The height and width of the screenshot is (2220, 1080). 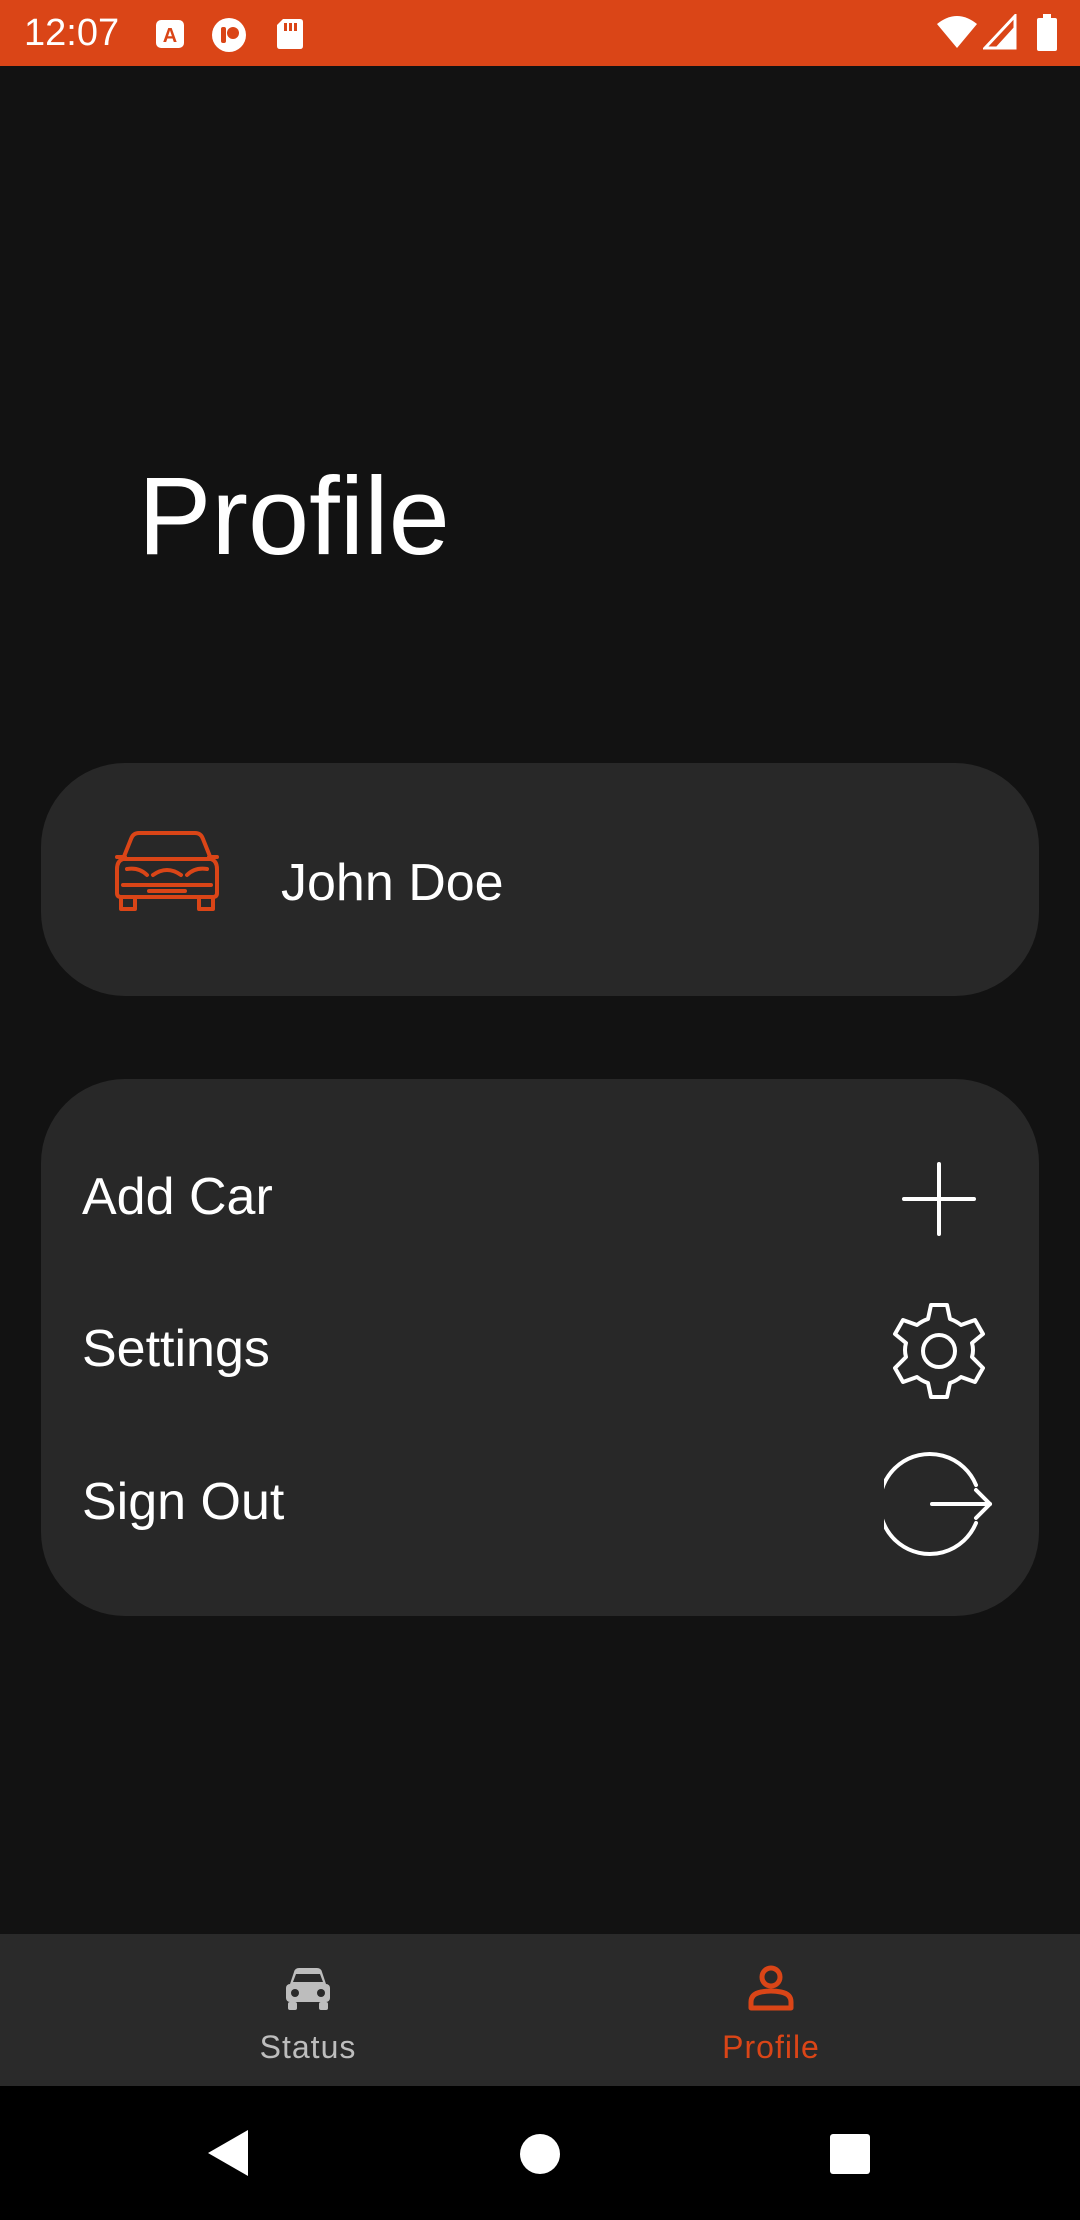 I want to click on sd-card-icon, so click(x=290, y=34).